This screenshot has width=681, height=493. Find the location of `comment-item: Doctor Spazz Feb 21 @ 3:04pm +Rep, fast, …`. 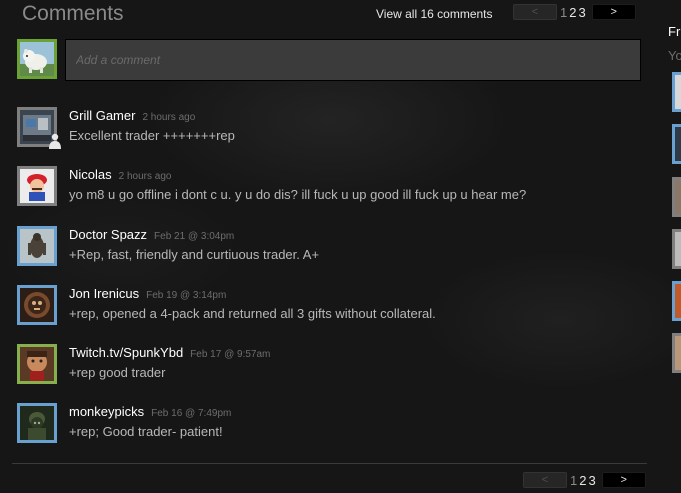

comment-item: Doctor Spazz Feb 21 @ 3:04pm +Rep, fast, … is located at coordinates (332, 248).